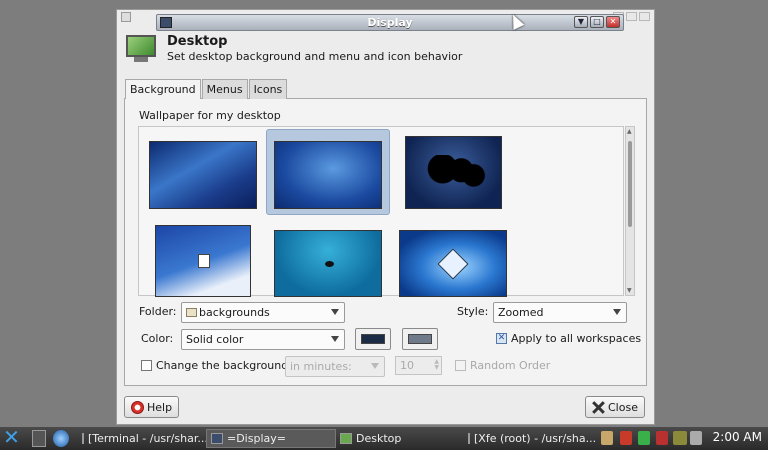 Image resolution: width=768 pixels, height=450 pixels. I want to click on scrollbar-thumb, so click(630, 184).